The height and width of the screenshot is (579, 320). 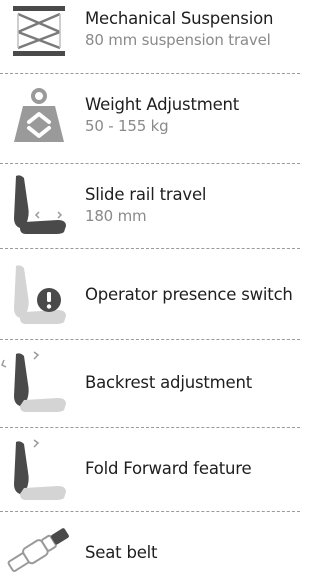 I want to click on feature-title: Fold Forward feature, so click(x=168, y=468).